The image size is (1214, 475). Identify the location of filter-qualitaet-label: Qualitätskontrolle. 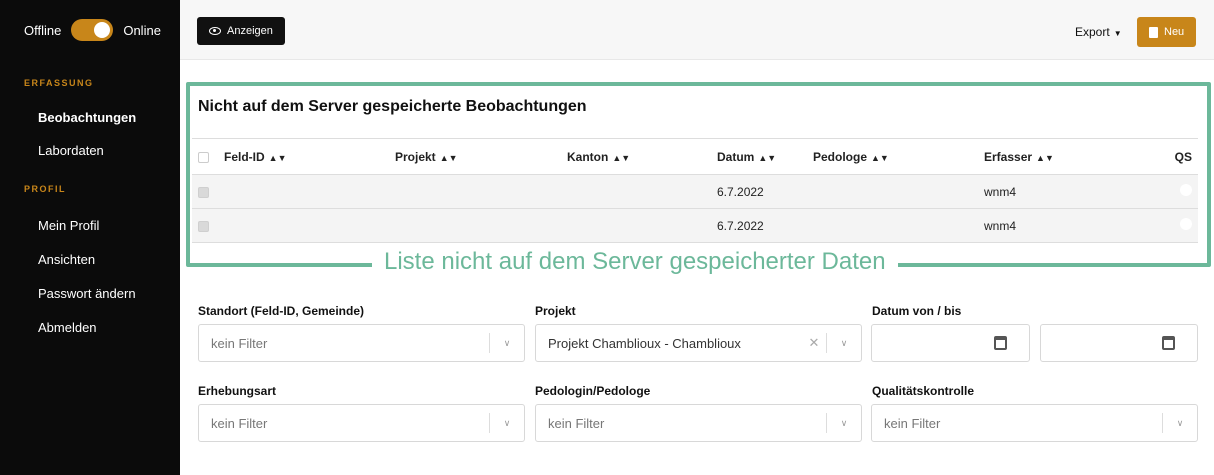
(923, 391).